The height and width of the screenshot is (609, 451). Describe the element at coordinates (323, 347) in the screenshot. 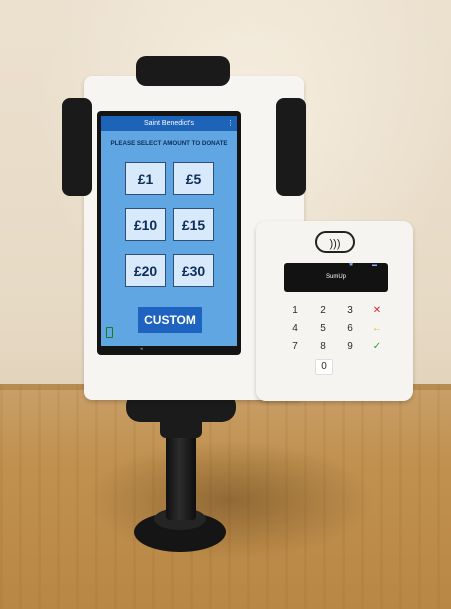

I see `key-8: 8` at that location.